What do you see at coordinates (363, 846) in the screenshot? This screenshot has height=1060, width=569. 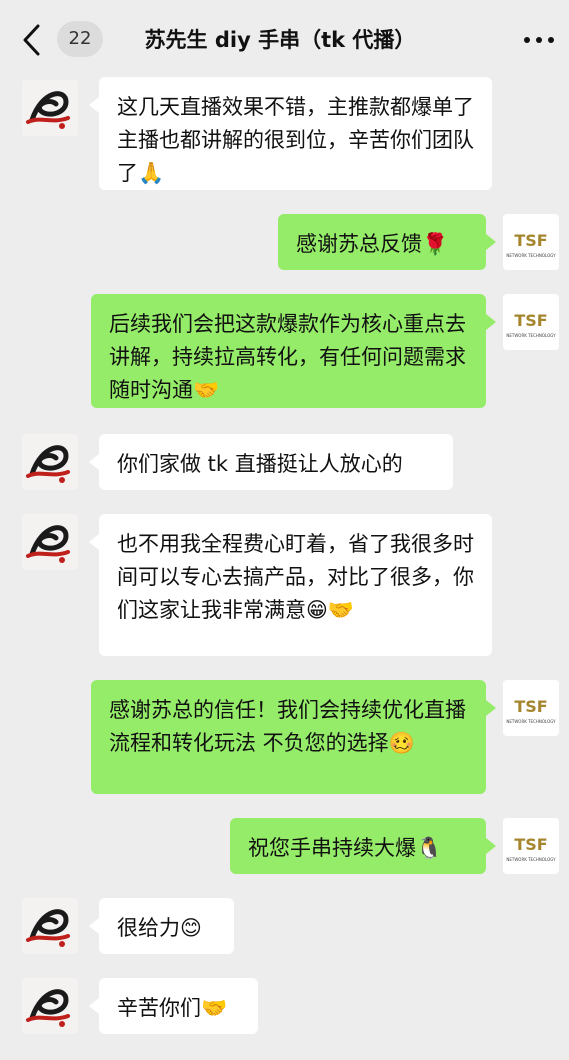 I see `message-bubble-outgoing: 祝您手串持续大爆🐧` at bounding box center [363, 846].